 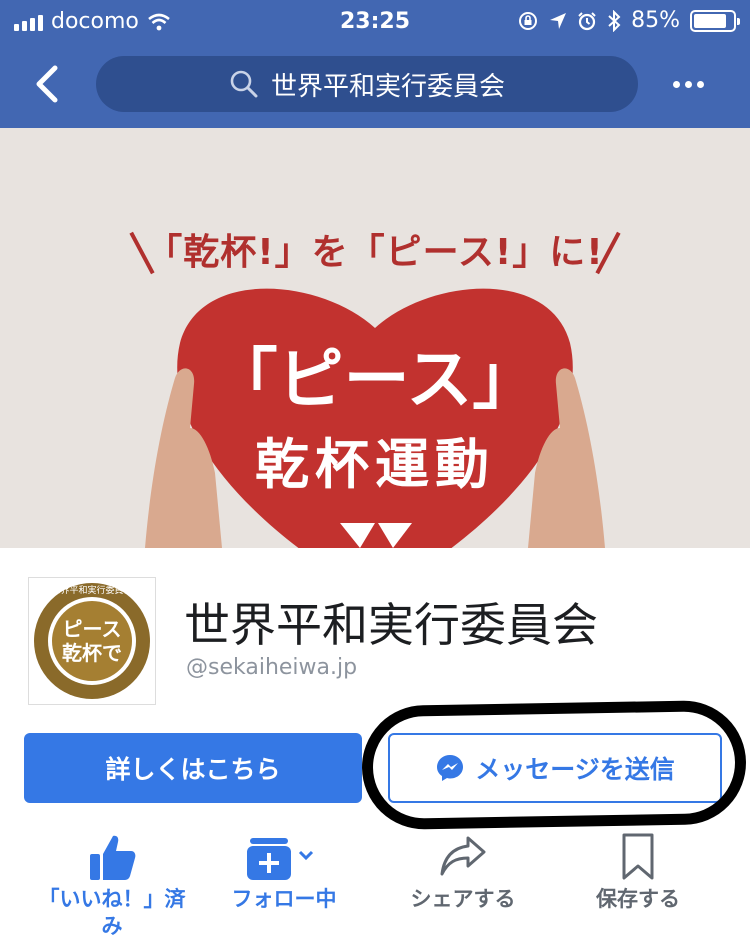 What do you see at coordinates (463, 856) in the screenshot?
I see `share-icon` at bounding box center [463, 856].